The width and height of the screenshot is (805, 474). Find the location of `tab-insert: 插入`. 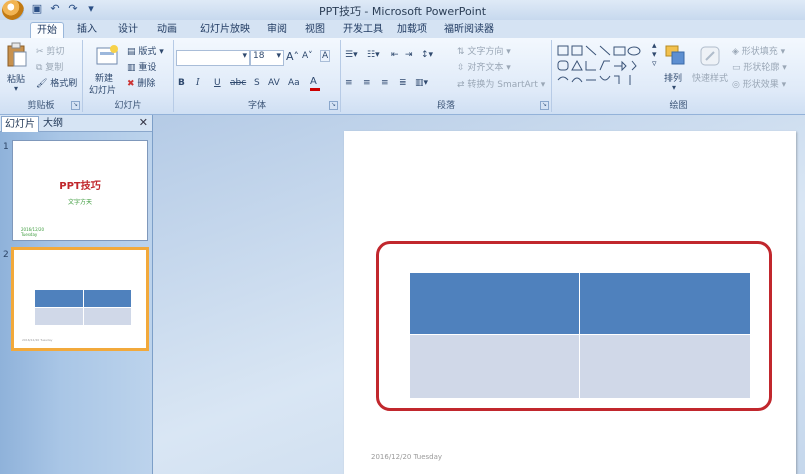

tab-insert: 插入 is located at coordinates (87, 30).